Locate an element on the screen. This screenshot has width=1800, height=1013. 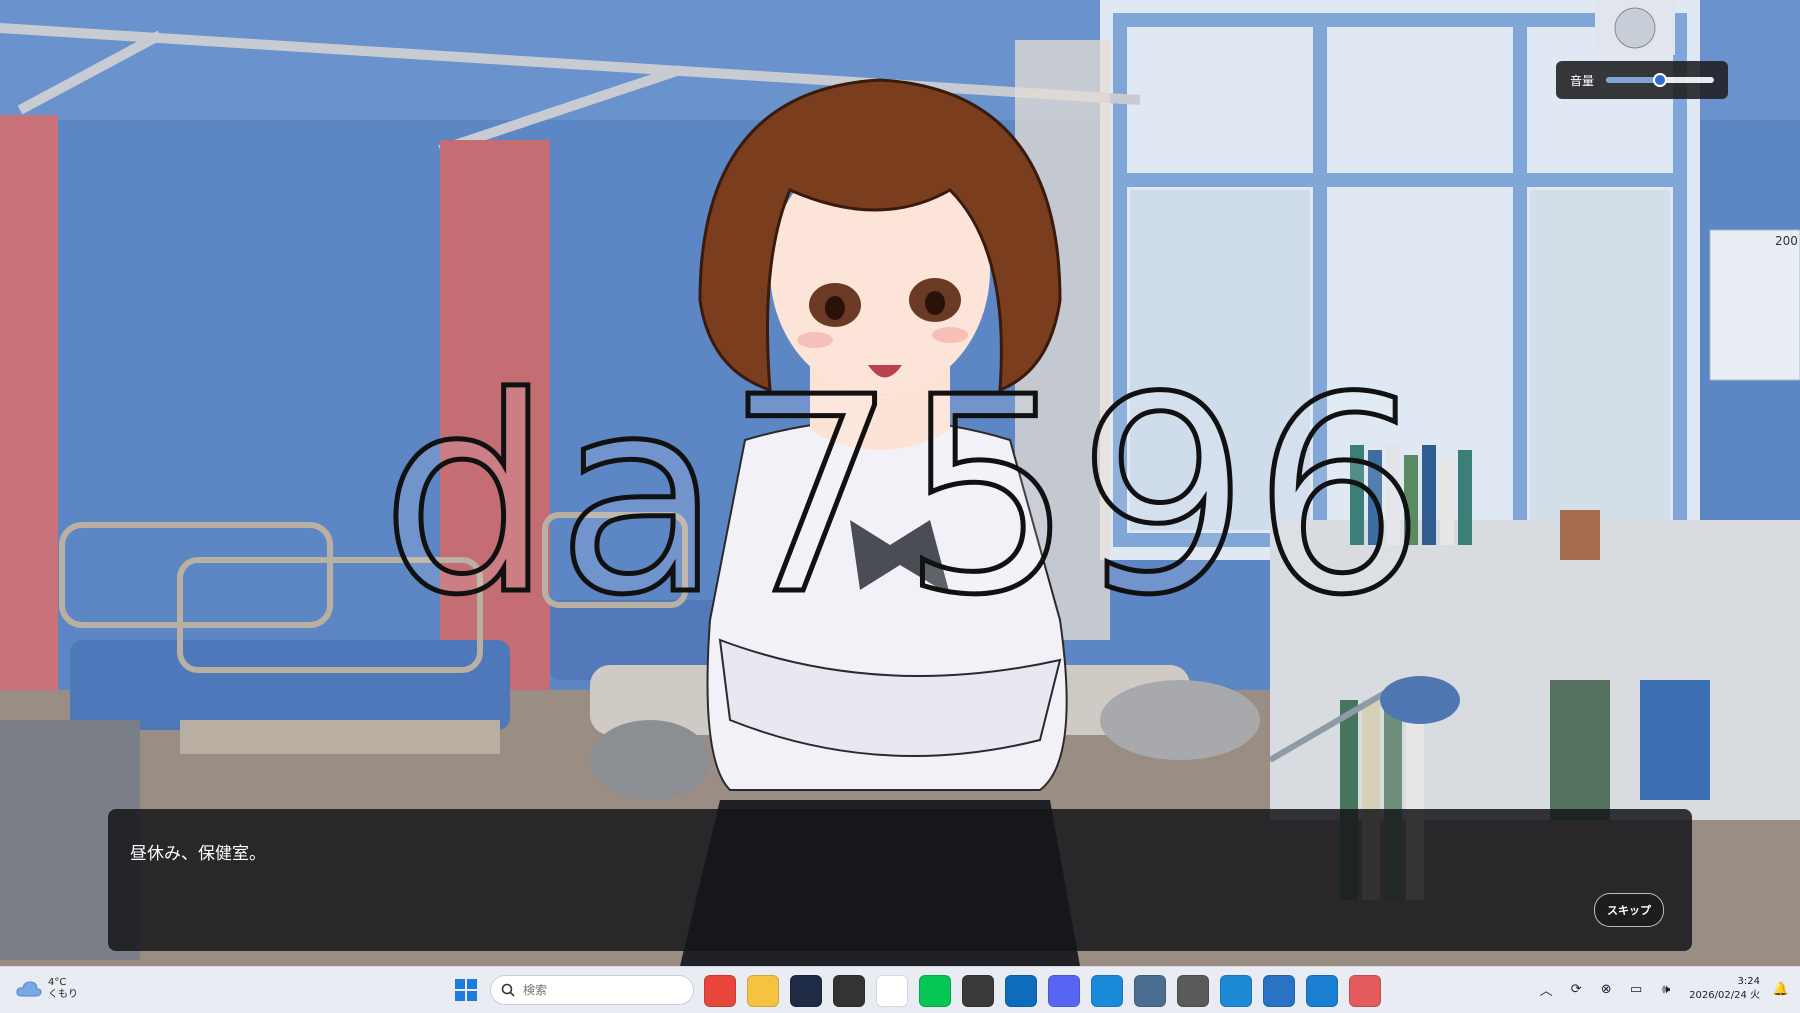
volume-control: 音量 is located at coordinates (1642, 80).